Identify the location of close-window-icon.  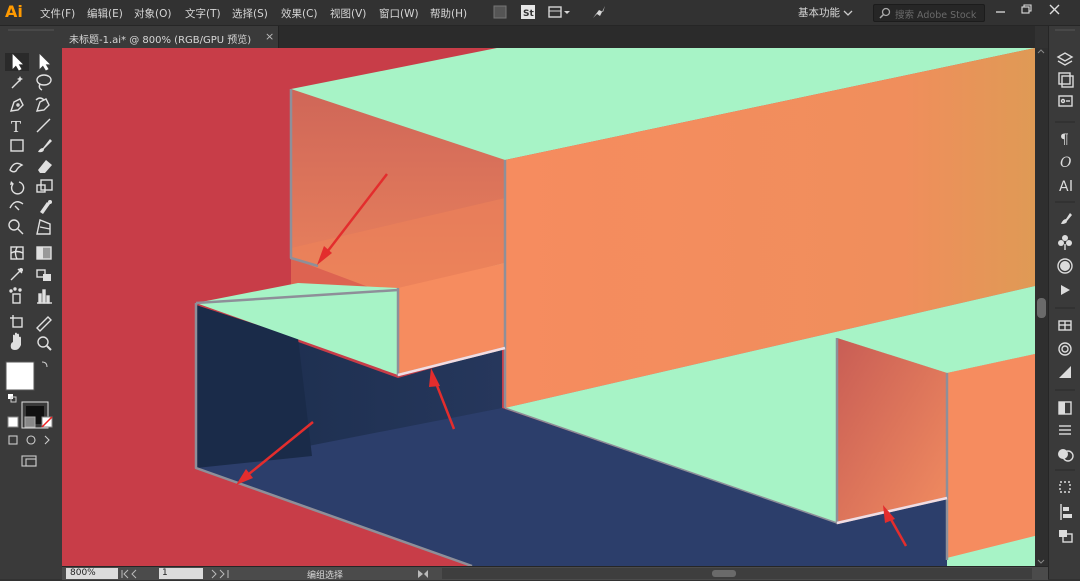
(1055, 10).